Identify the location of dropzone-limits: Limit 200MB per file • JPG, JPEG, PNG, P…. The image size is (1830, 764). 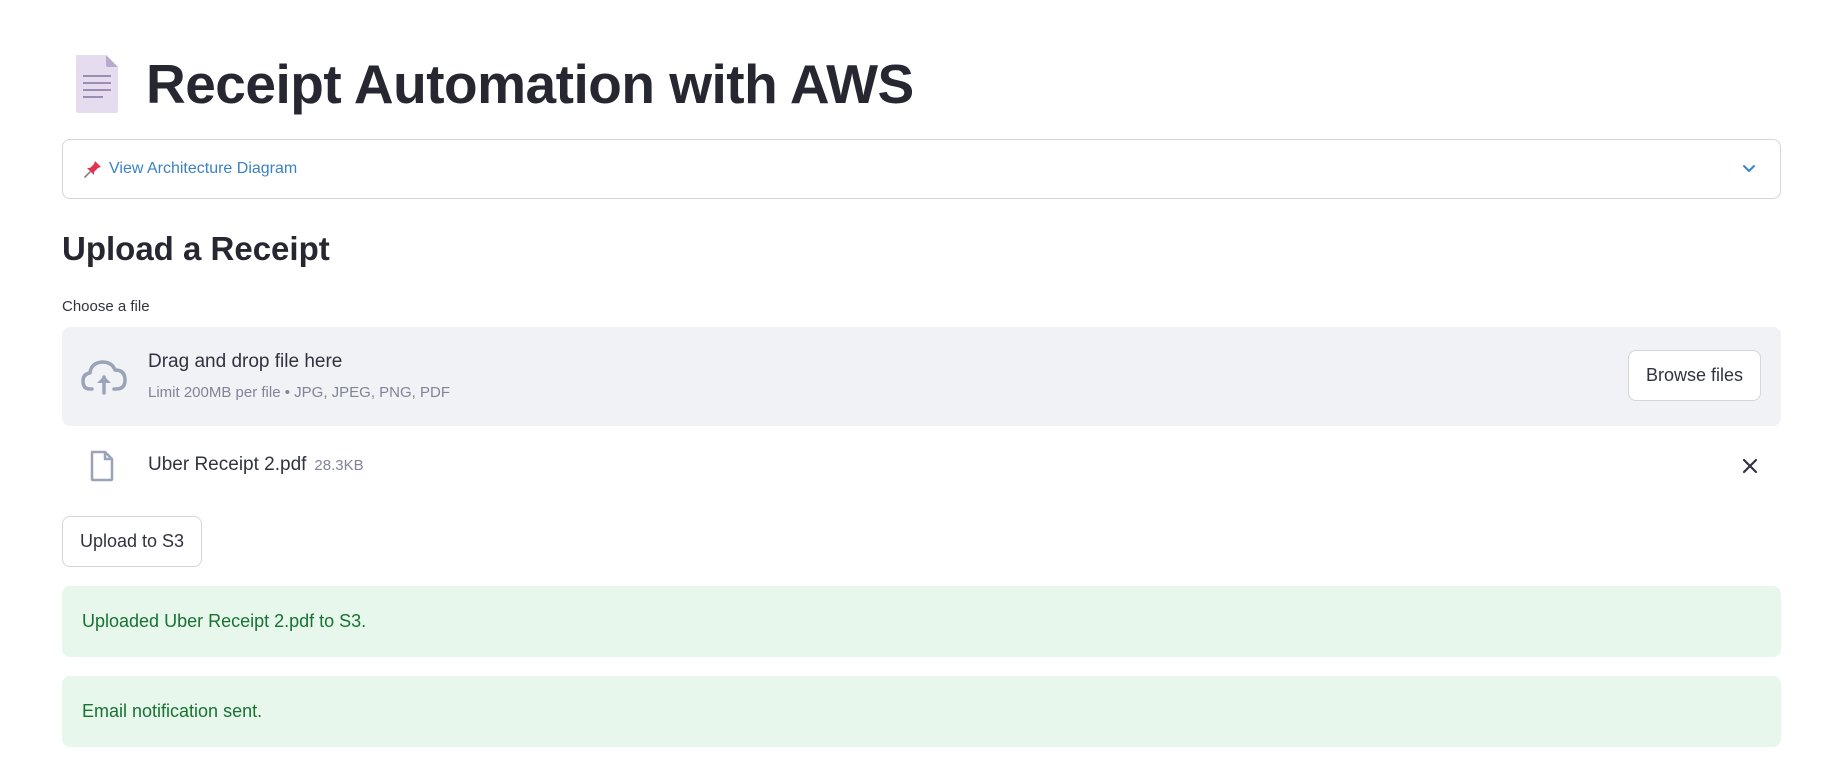
(299, 392).